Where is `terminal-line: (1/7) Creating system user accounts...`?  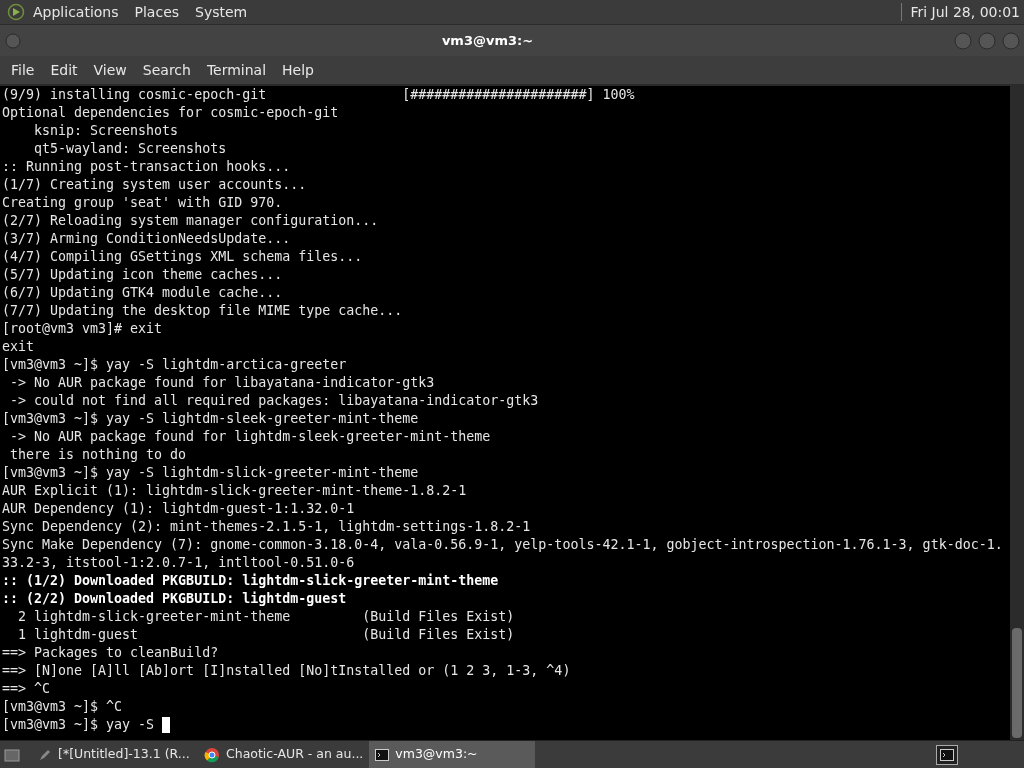
terminal-line: (1/7) Creating system user accounts... is located at coordinates (154, 185).